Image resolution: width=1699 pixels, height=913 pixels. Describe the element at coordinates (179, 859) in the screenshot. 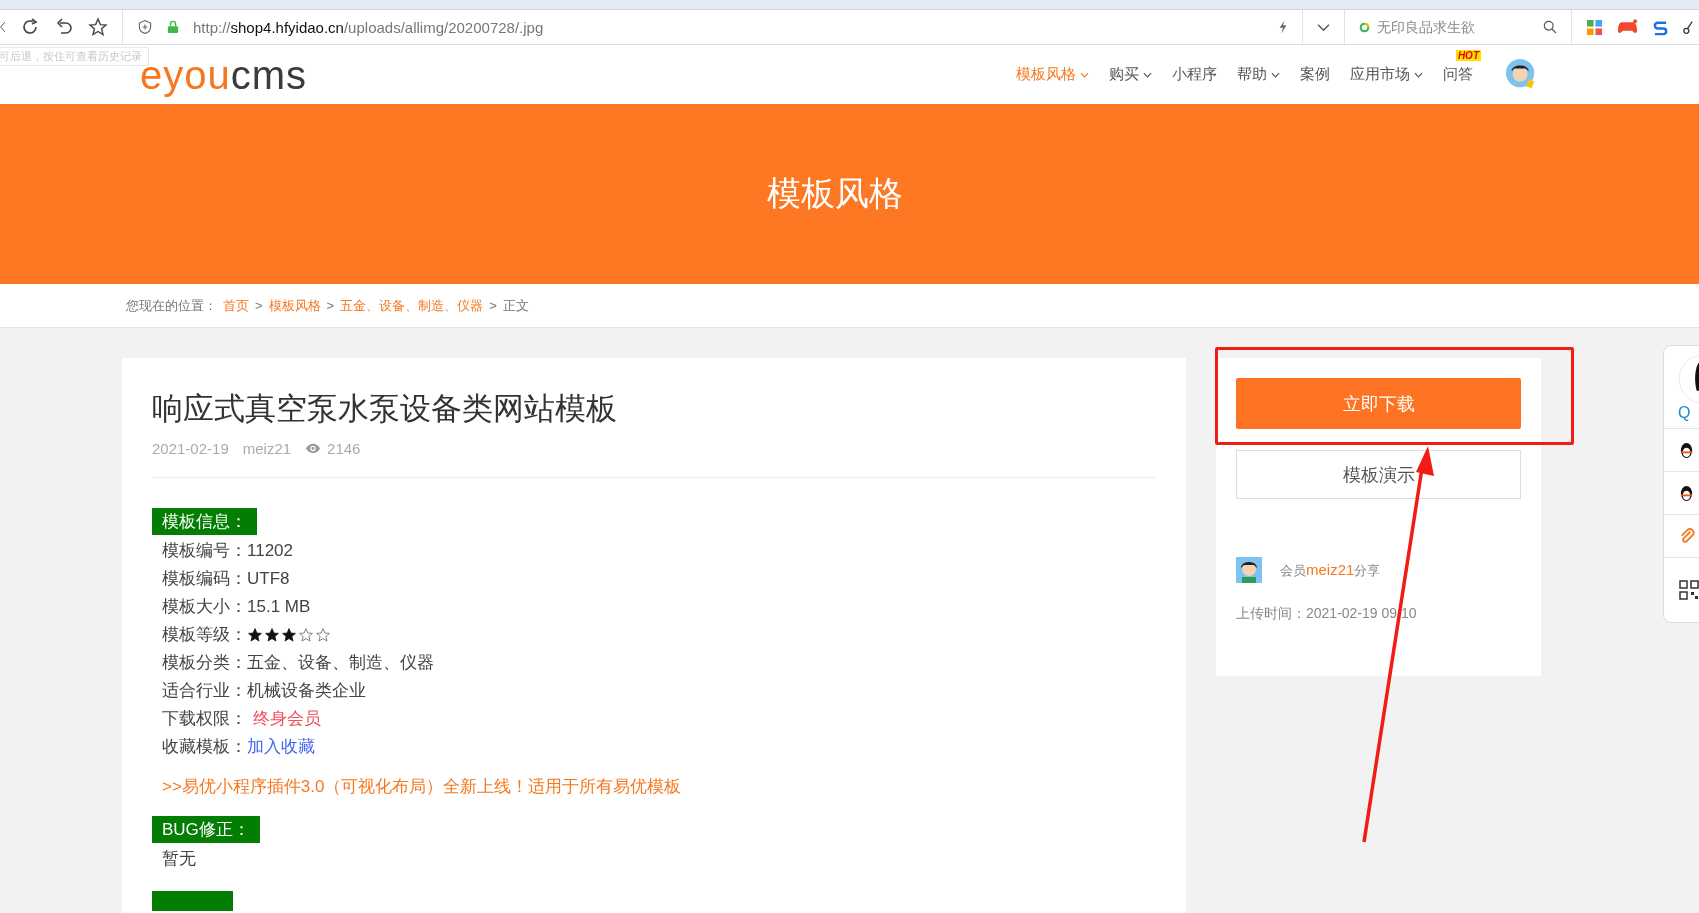

I see `info-value: 暂无` at that location.